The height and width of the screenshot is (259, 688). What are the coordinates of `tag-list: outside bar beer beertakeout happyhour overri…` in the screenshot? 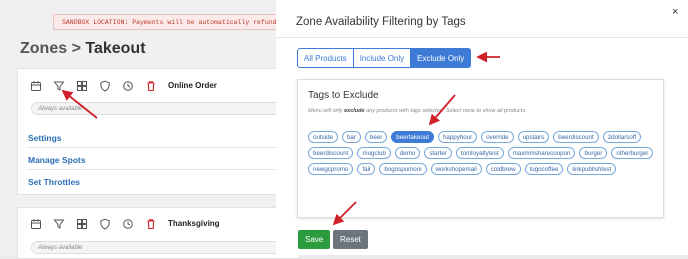 It's located at (483, 153).